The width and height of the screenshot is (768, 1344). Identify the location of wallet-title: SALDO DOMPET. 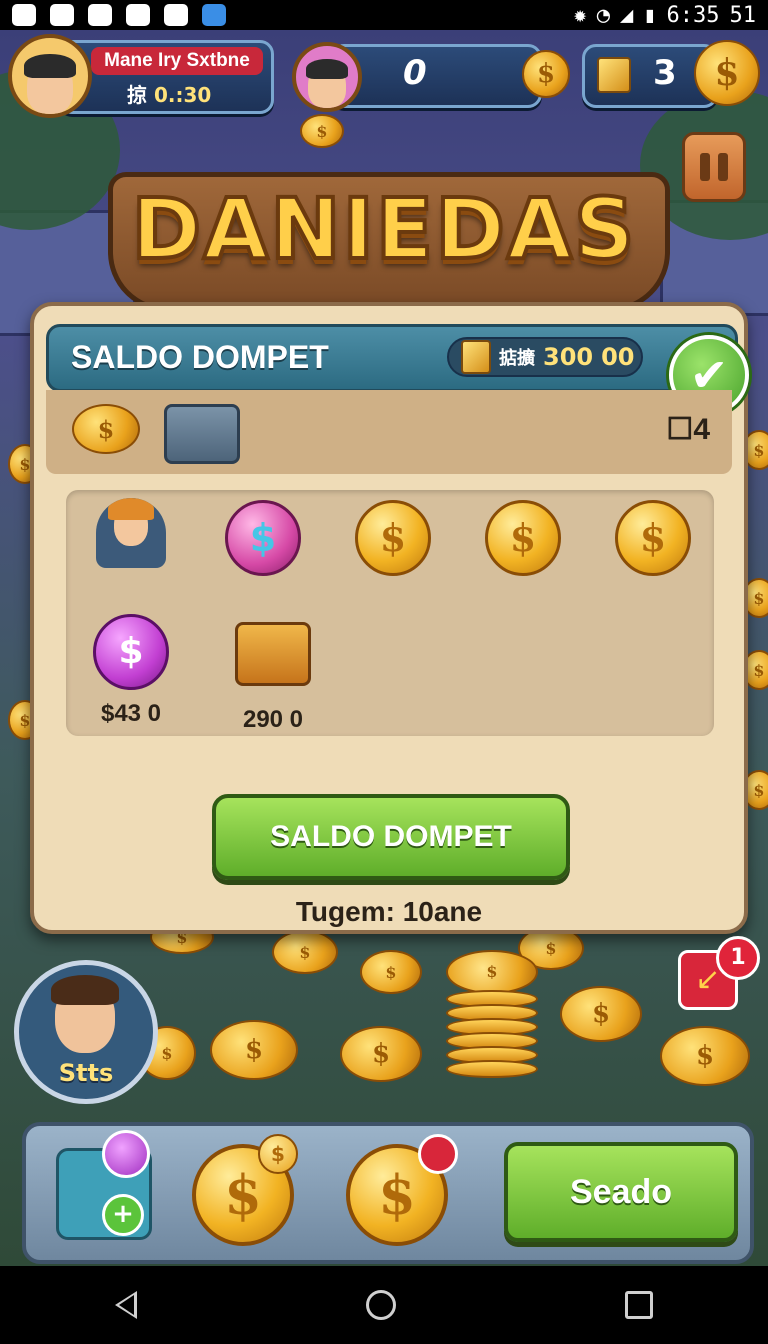
(200, 357).